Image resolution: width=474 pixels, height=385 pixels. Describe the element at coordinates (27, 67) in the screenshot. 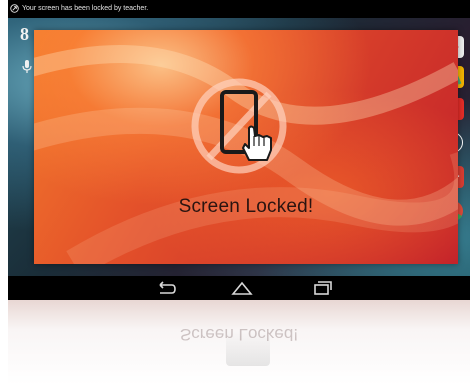

I see `microphone-icon` at that location.